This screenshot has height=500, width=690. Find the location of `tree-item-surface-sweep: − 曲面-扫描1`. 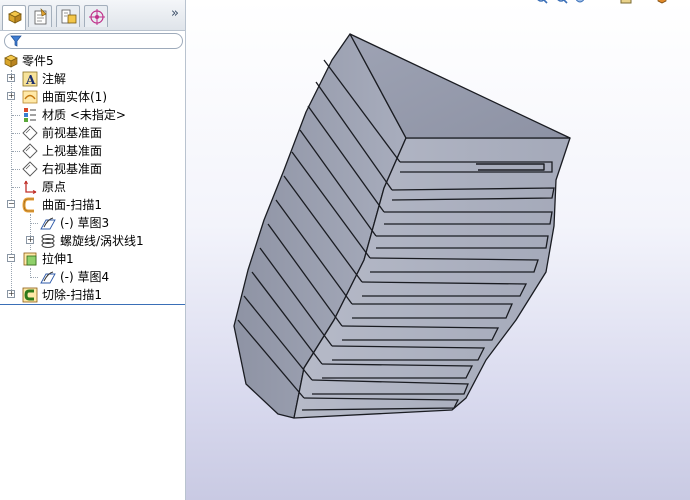

tree-item-surface-sweep: − 曲面-扫描1 is located at coordinates (92, 205).